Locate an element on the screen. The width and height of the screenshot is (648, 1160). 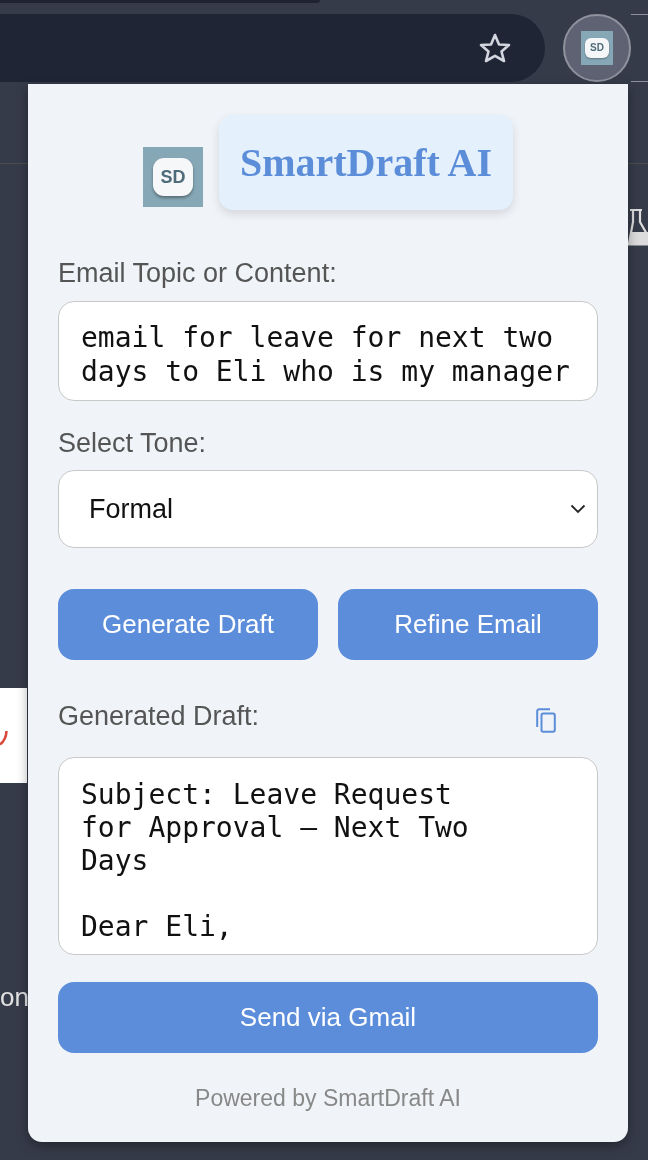
draft-textarea: Subject: Leave Request for Approval – Next Two Days Dear Eli, is located at coordinates (328, 856).